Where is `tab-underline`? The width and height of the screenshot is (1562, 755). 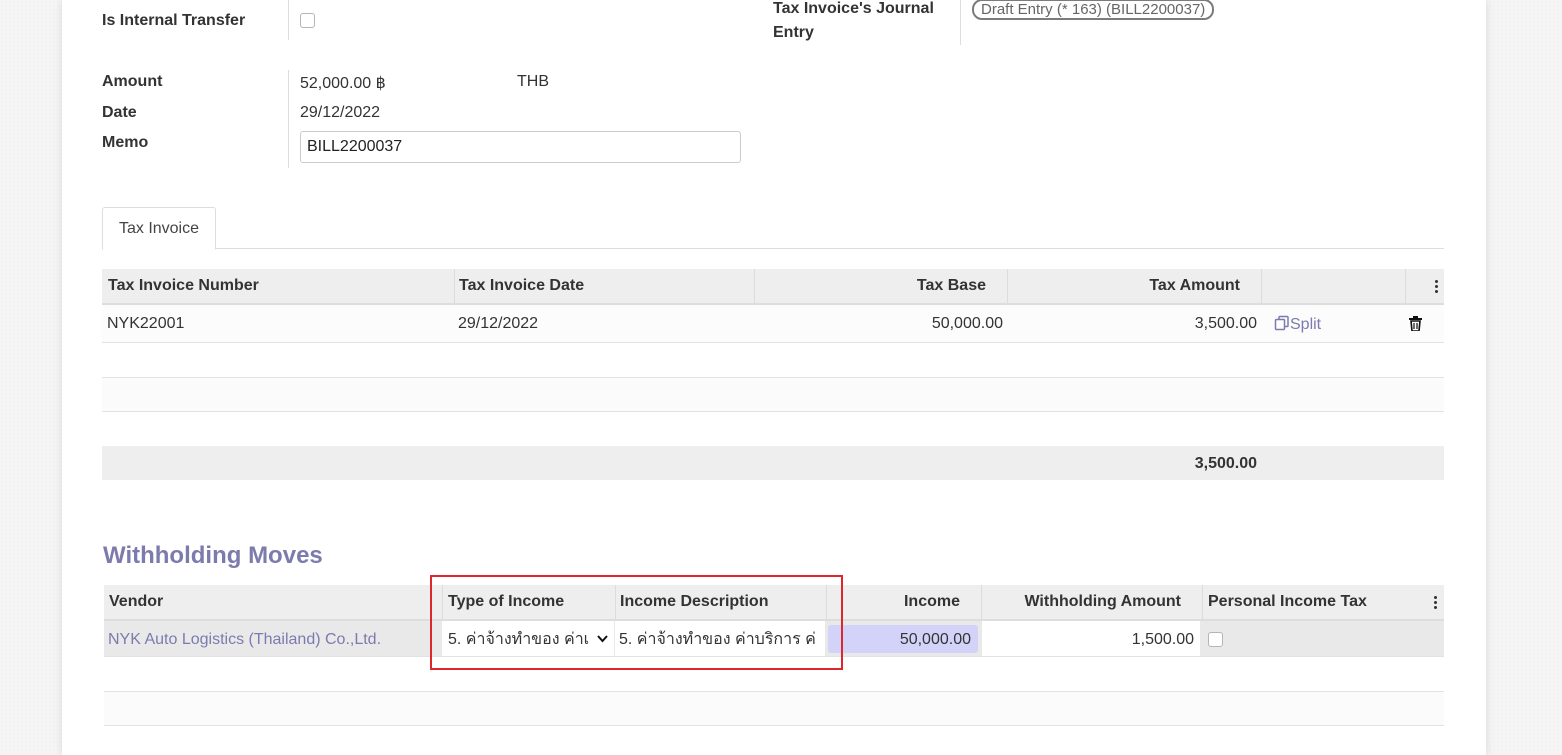 tab-underline is located at coordinates (773, 248).